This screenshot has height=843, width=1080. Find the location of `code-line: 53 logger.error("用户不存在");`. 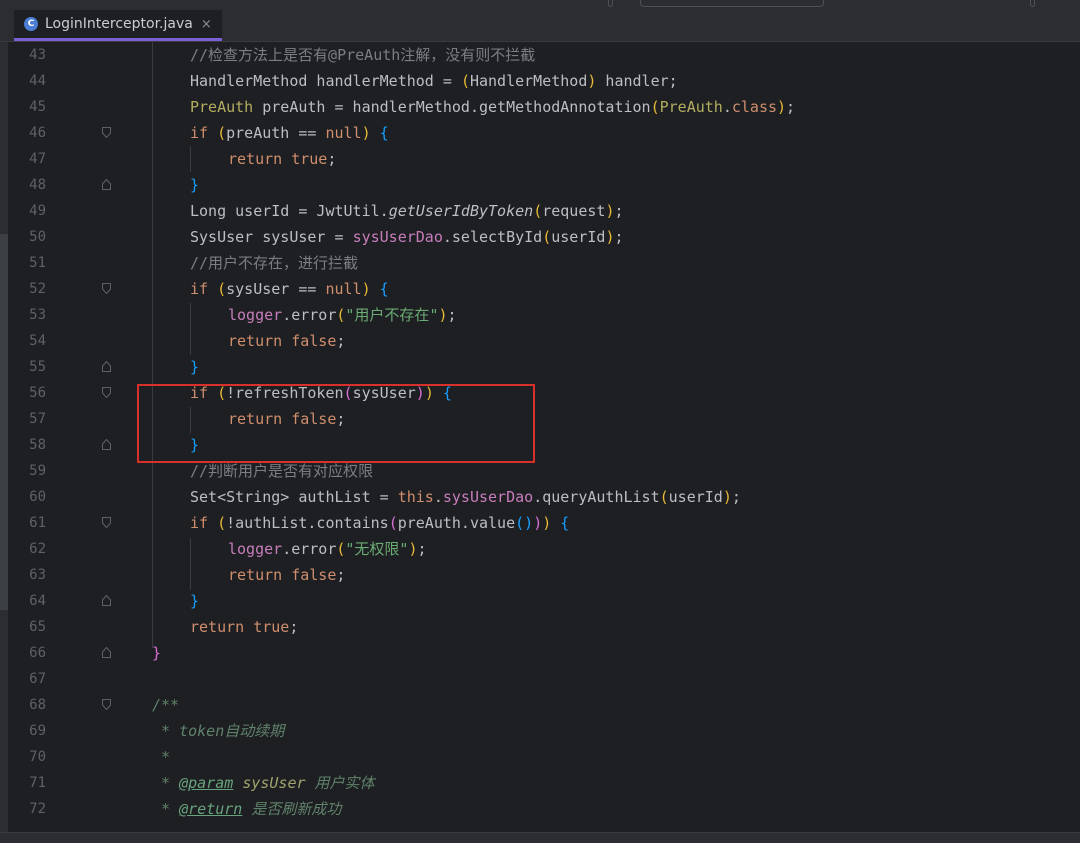

code-line: 53 logger.error("用户不存在"); is located at coordinates (540, 315).